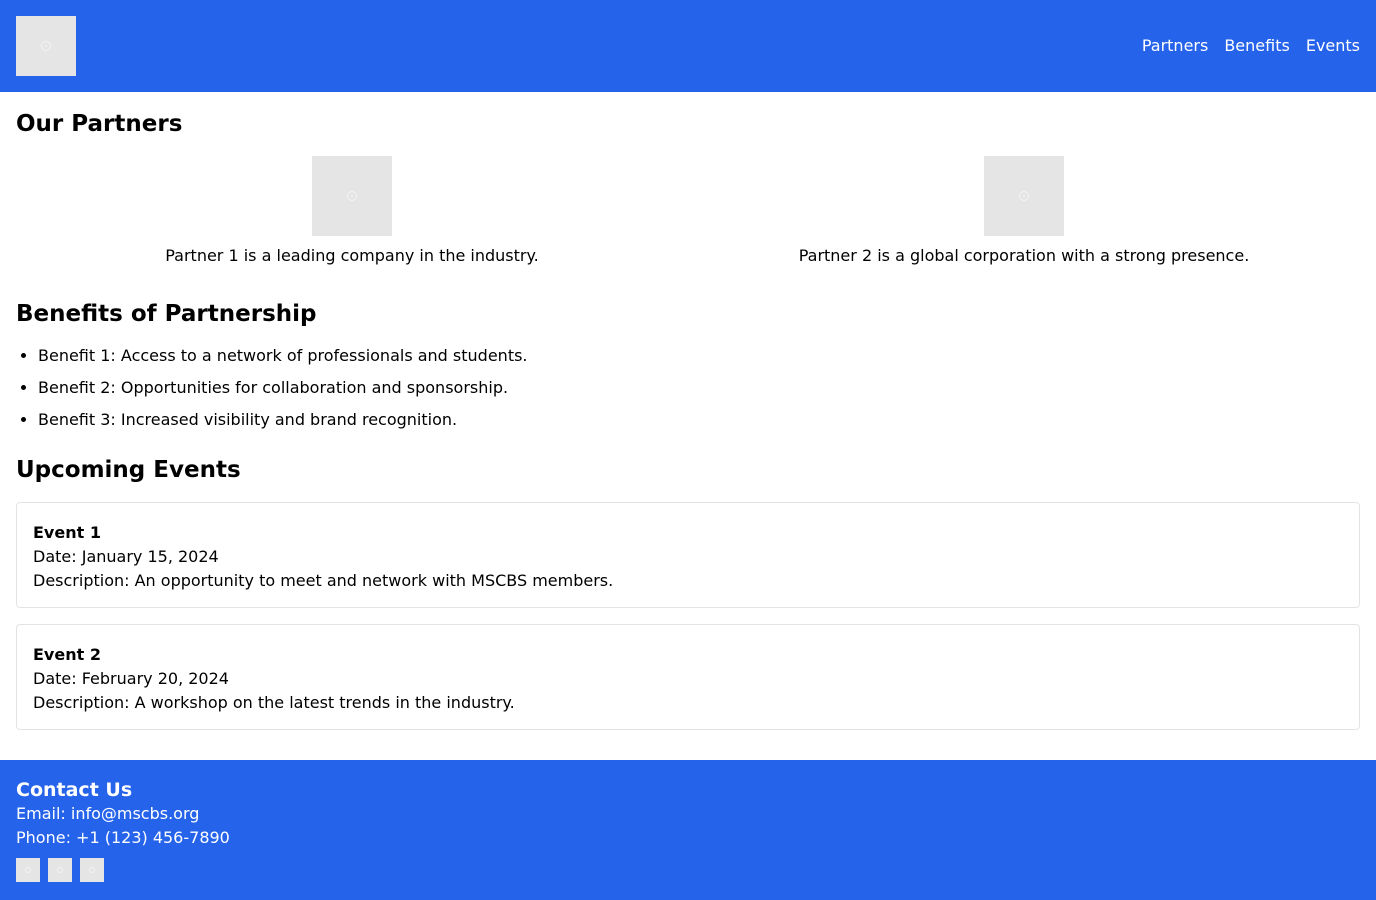 The height and width of the screenshot is (900, 1376). What do you see at coordinates (99, 124) in the screenshot?
I see `partners-heading: Our Partners` at bounding box center [99, 124].